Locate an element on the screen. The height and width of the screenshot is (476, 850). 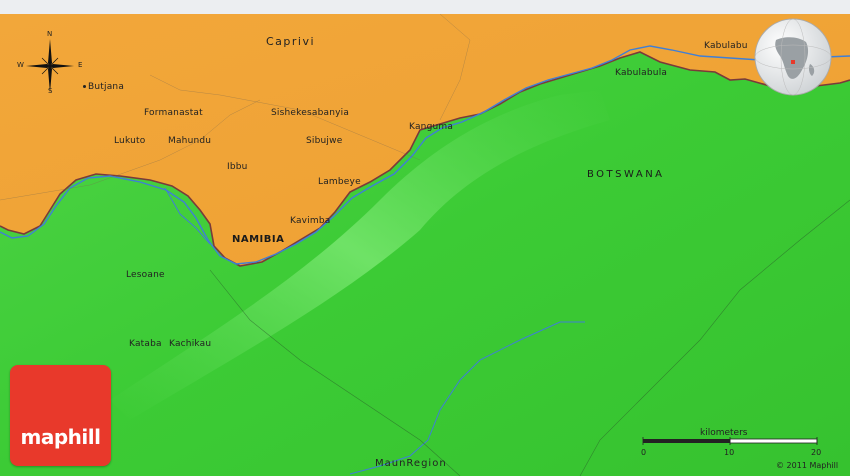
place-kataba: Kataba is located at coordinates (145, 344).